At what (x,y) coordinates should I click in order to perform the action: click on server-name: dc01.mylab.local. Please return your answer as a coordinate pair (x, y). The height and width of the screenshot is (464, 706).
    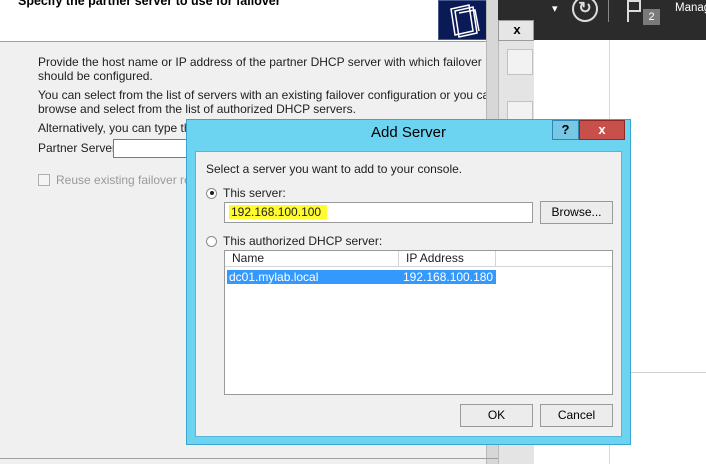
    Looking at the image, I should click on (274, 277).